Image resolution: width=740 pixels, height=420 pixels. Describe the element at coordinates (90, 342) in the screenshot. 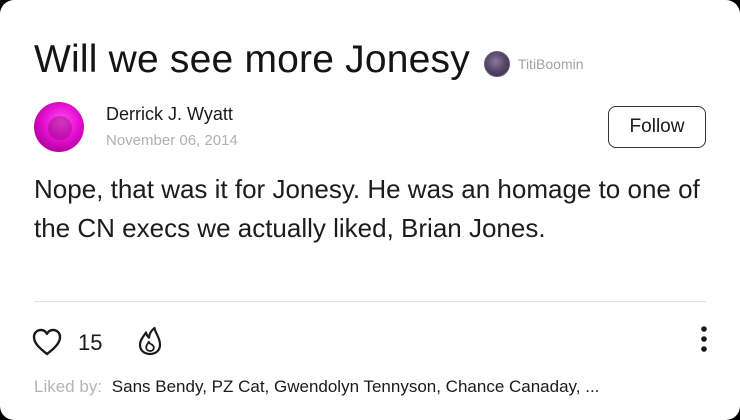

I see `like-count: 15` at that location.